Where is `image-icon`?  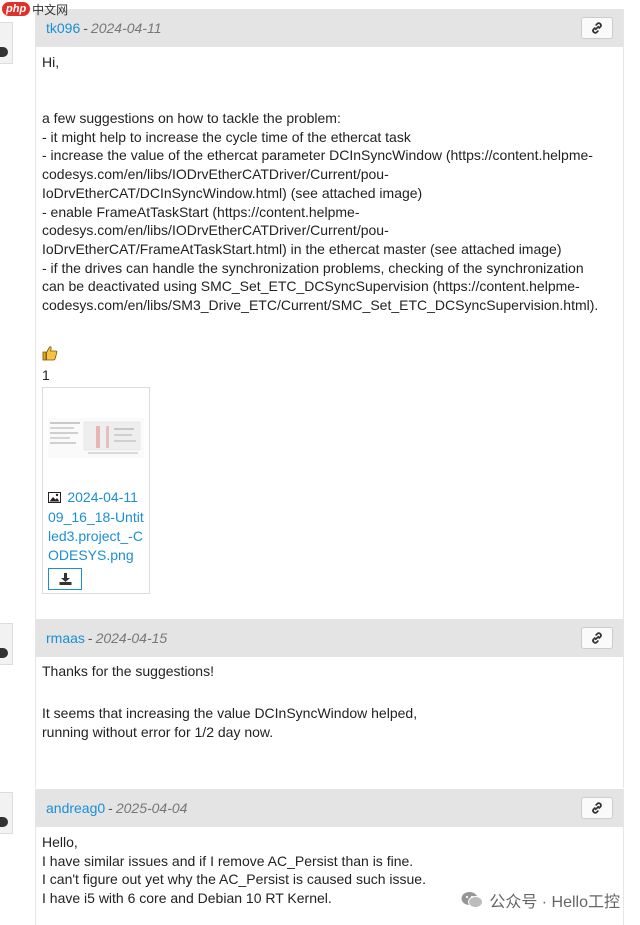 image-icon is located at coordinates (56, 498).